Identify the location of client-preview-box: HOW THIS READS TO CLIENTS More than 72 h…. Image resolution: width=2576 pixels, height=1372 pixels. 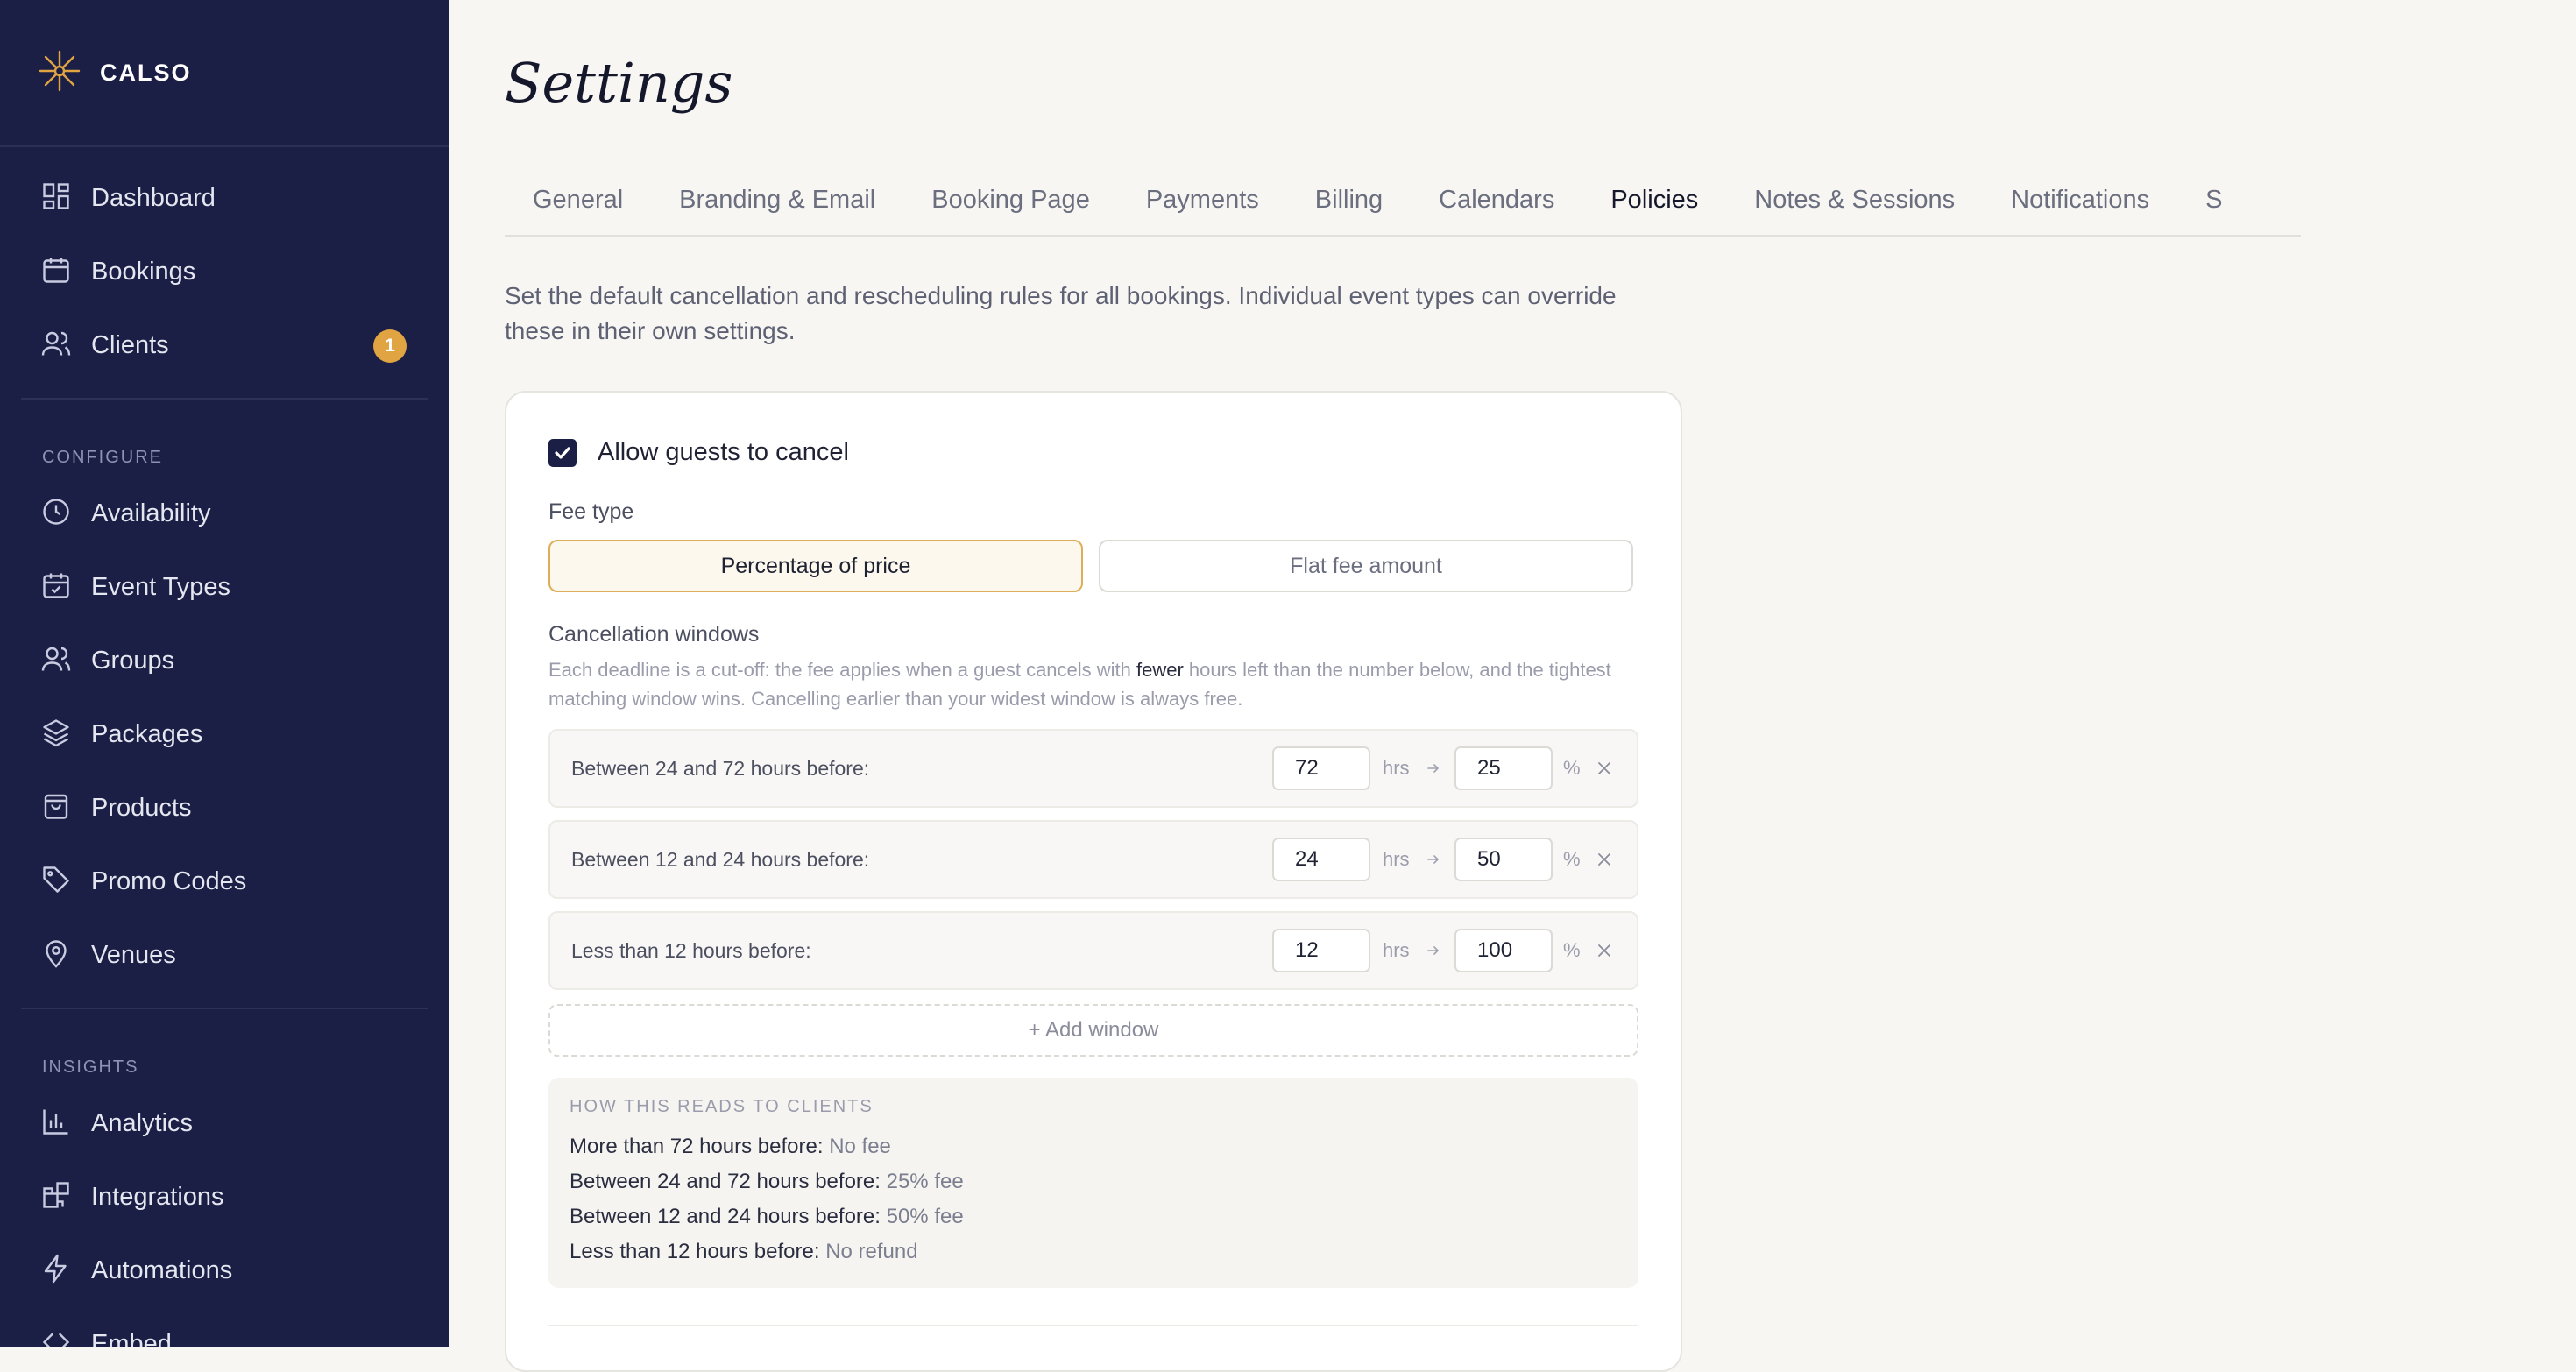
(1093, 1183).